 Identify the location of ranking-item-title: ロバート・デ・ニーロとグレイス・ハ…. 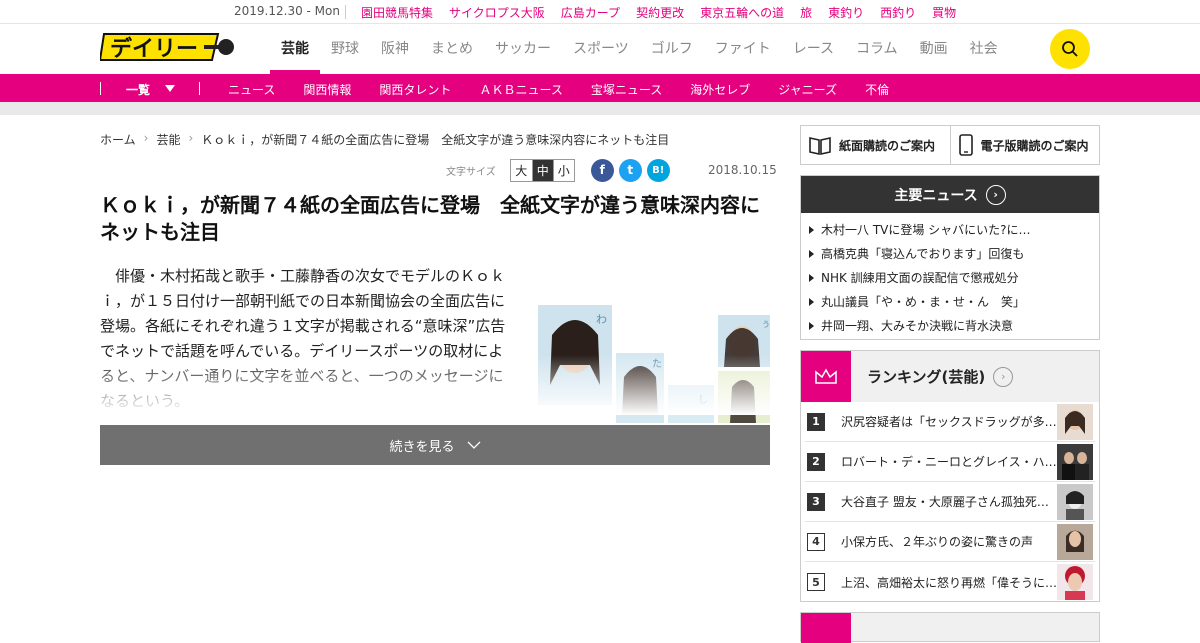
(949, 462).